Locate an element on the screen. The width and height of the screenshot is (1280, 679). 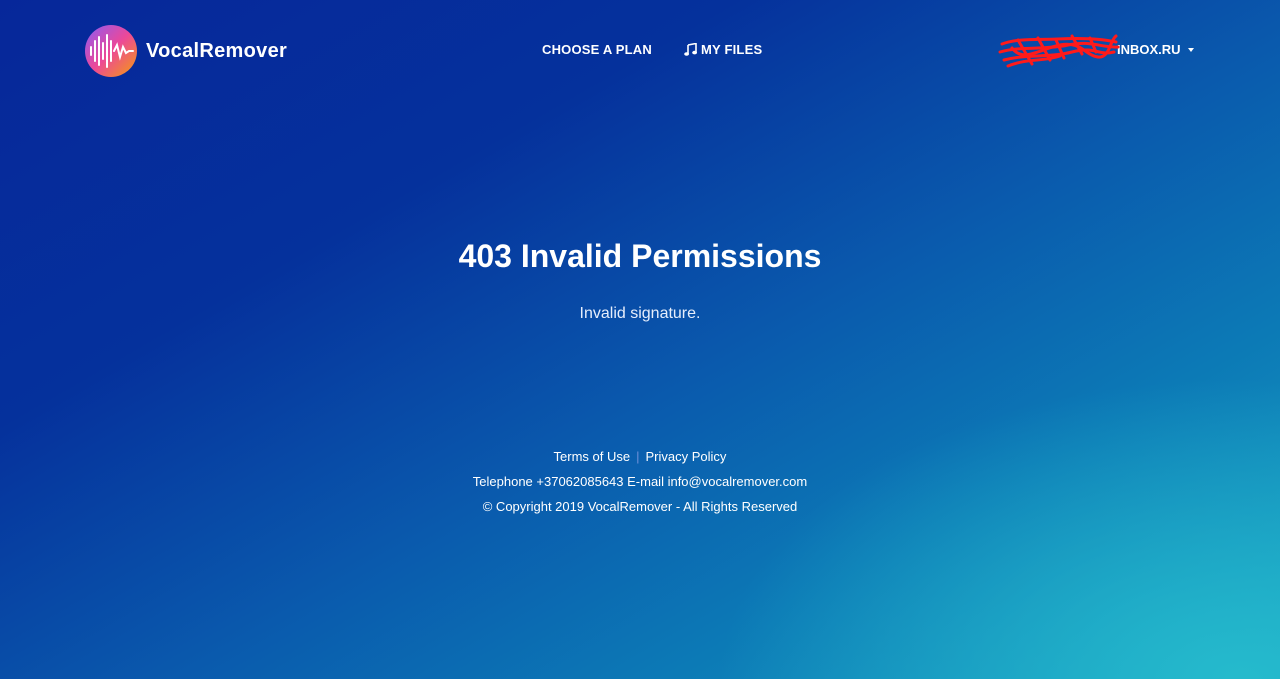
nav-choose-plan: CHOOSE A PLAN is located at coordinates (597, 49).